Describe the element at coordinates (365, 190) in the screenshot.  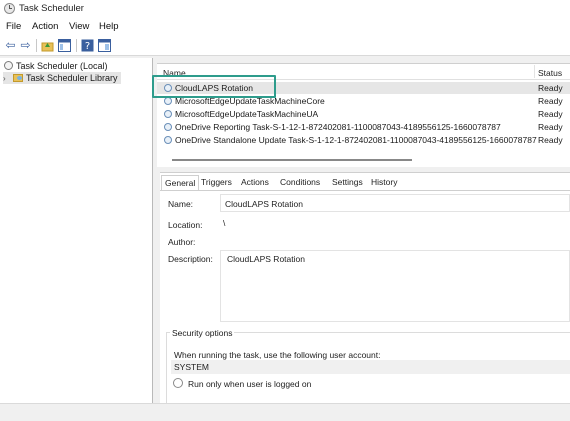
I see `tab-bar-divider` at that location.